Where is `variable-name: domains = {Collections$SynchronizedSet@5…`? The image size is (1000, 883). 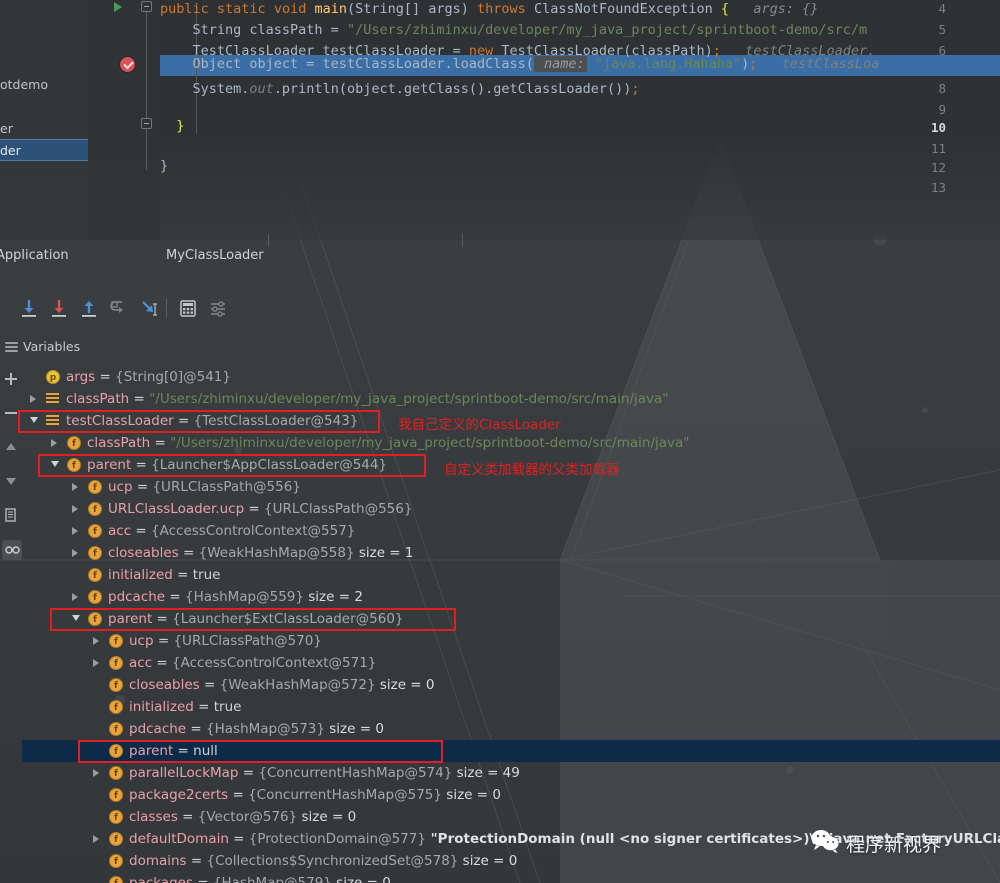
variable-name: domains = {Collections$SynchronizedSet@5… is located at coordinates (323, 861).